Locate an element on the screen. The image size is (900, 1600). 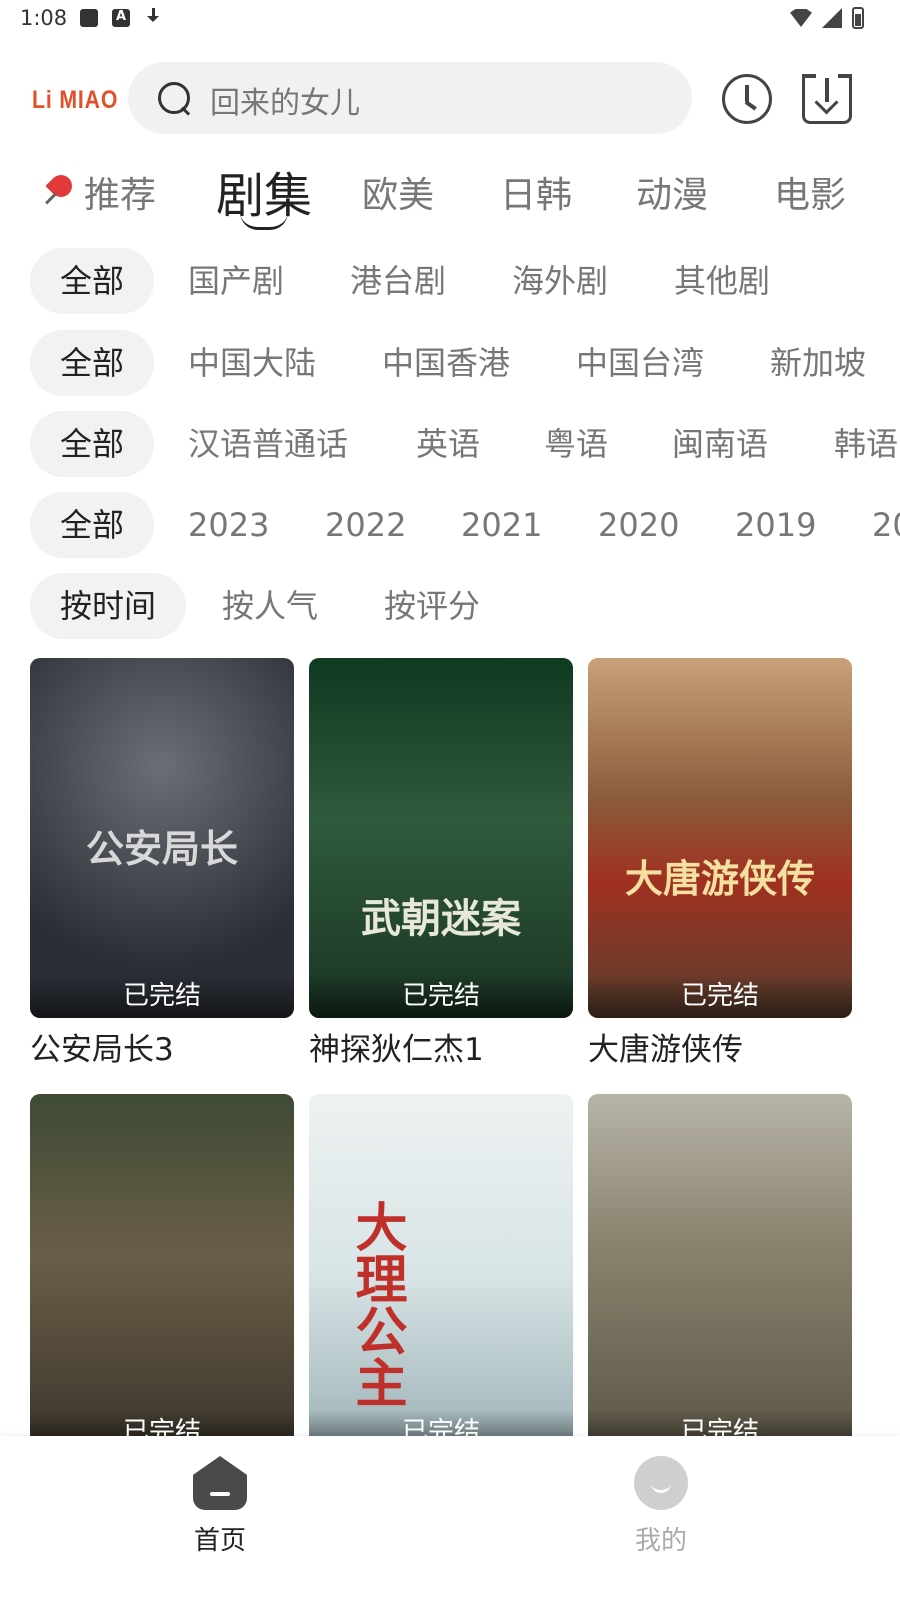
poster-image: 大理公主 已完结 is located at coordinates (441, 1274).